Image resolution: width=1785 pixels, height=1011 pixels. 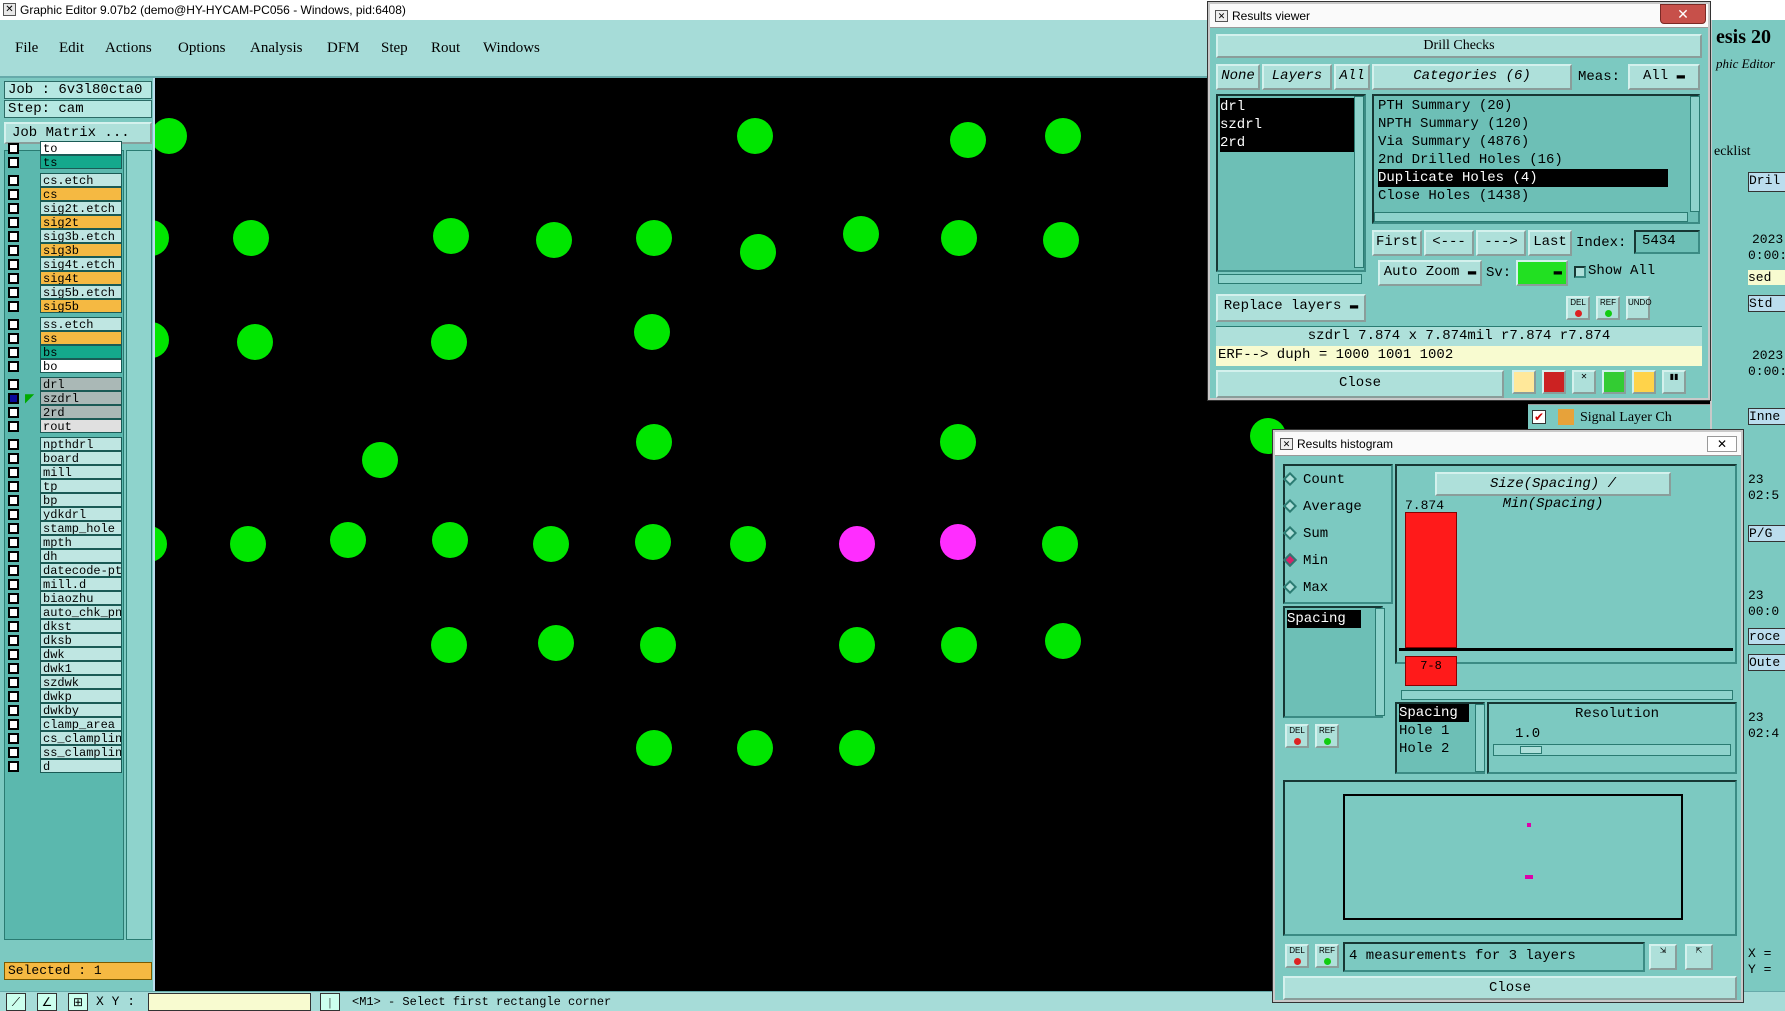 I want to click on category-item: Close Holes (1438), so click(x=1453, y=196).